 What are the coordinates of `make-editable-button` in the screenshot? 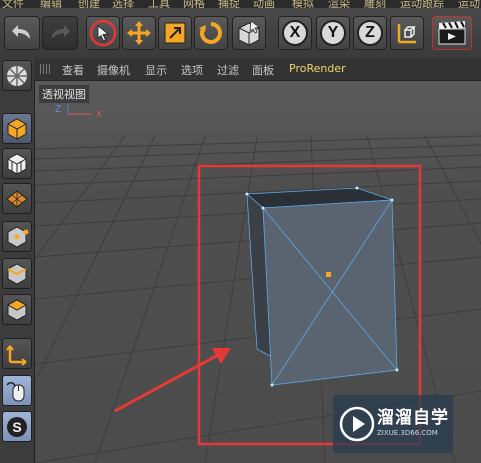 It's located at (17, 75).